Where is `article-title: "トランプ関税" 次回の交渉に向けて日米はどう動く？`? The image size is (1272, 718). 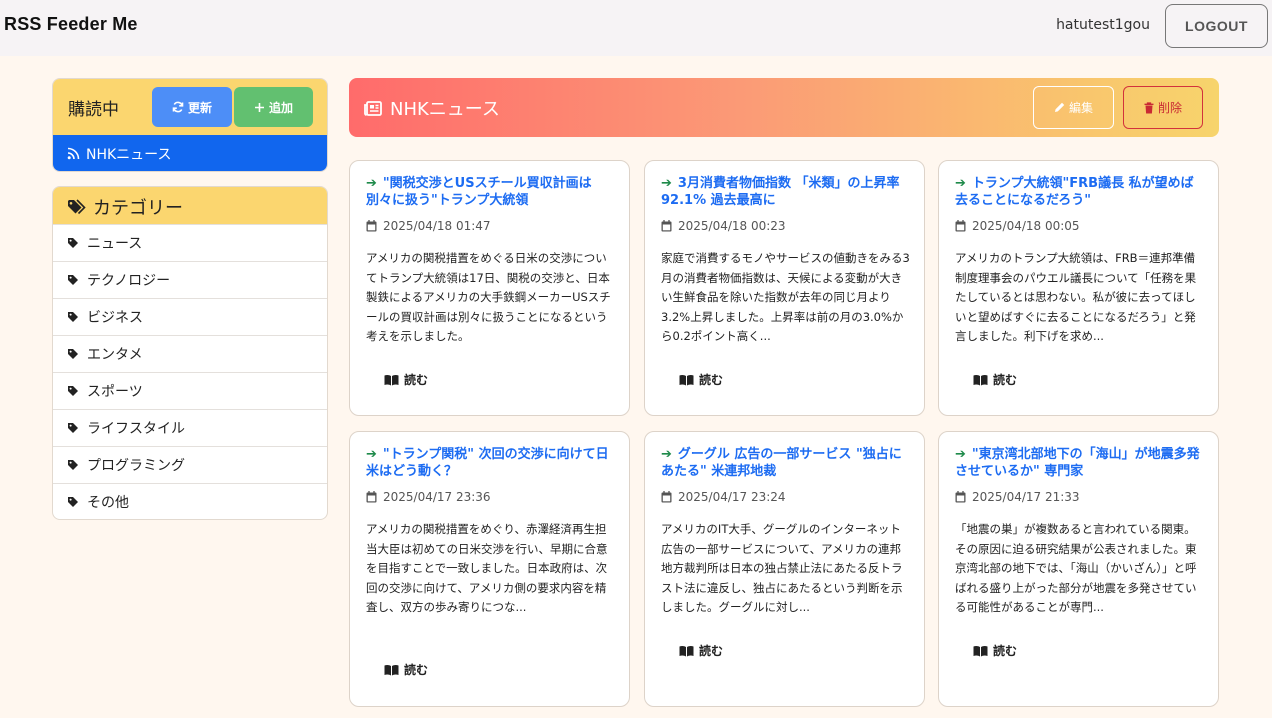
article-title: "トランプ関税" 次回の交渉に向けて日米はどう動く？ is located at coordinates (487, 463).